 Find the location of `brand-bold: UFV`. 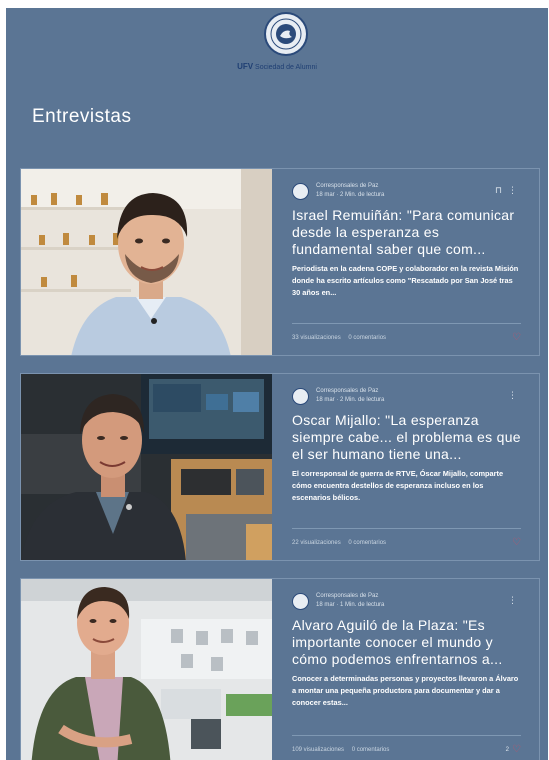

brand-bold: UFV is located at coordinates (245, 66).